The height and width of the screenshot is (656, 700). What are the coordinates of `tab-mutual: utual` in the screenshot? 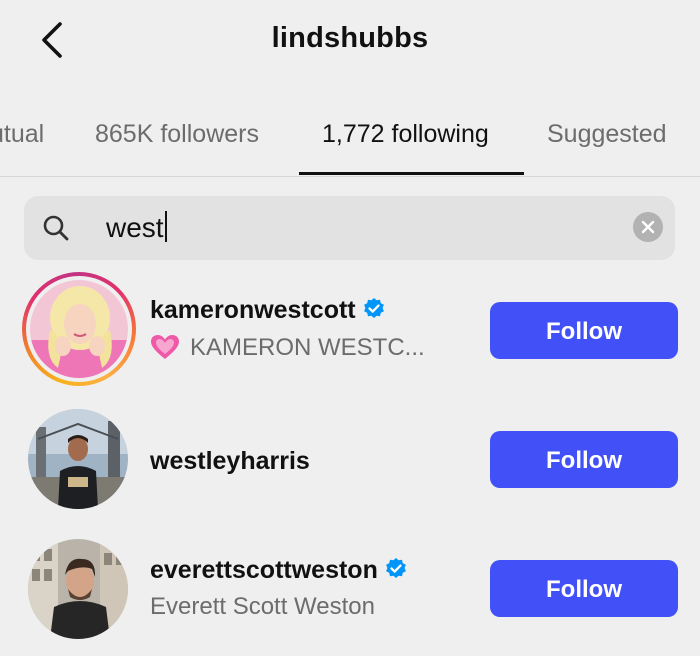 It's located at (22, 134).